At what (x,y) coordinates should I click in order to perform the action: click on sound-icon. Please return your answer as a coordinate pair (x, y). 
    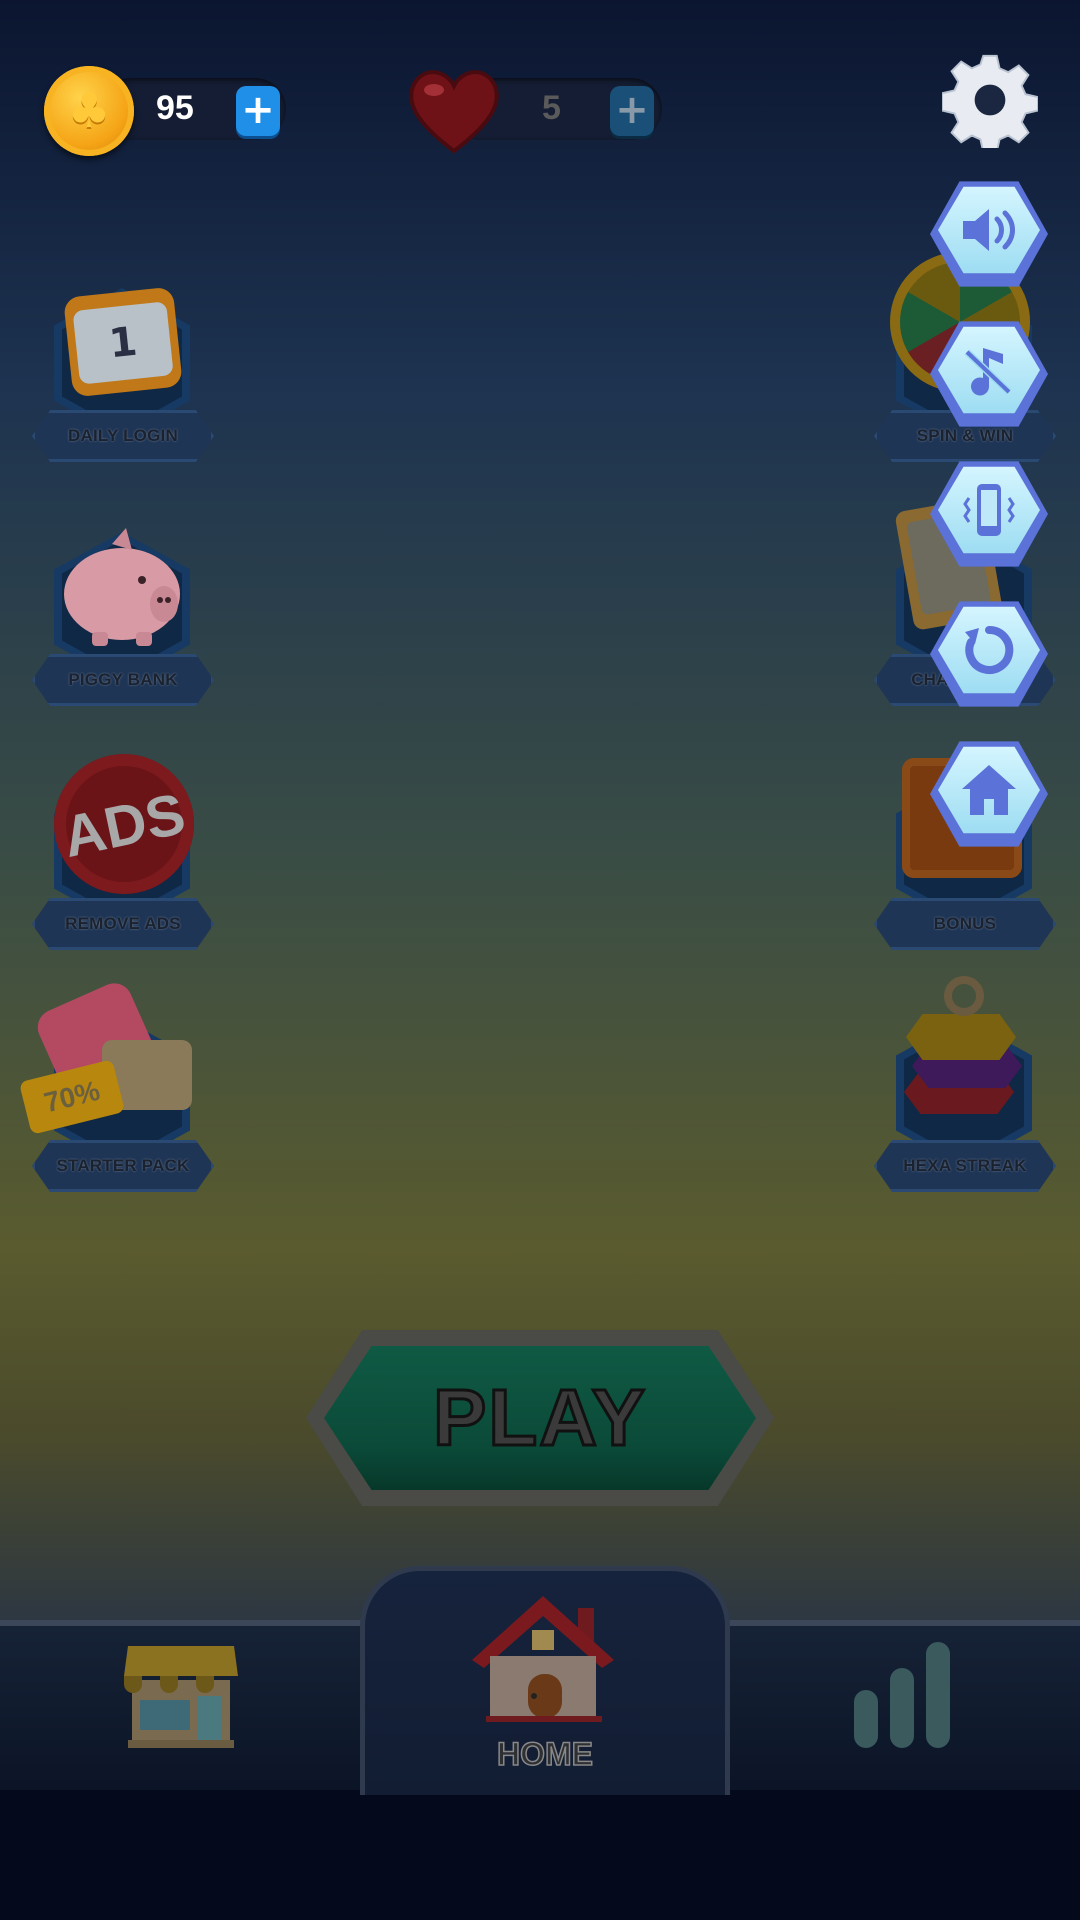
    Looking at the image, I should click on (989, 229).